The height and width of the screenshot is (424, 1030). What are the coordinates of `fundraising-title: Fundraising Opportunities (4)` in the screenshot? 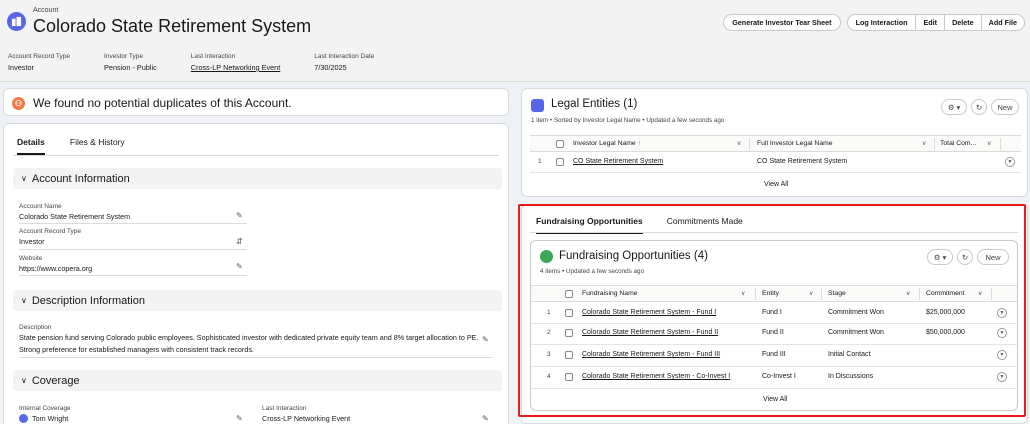 It's located at (633, 256).